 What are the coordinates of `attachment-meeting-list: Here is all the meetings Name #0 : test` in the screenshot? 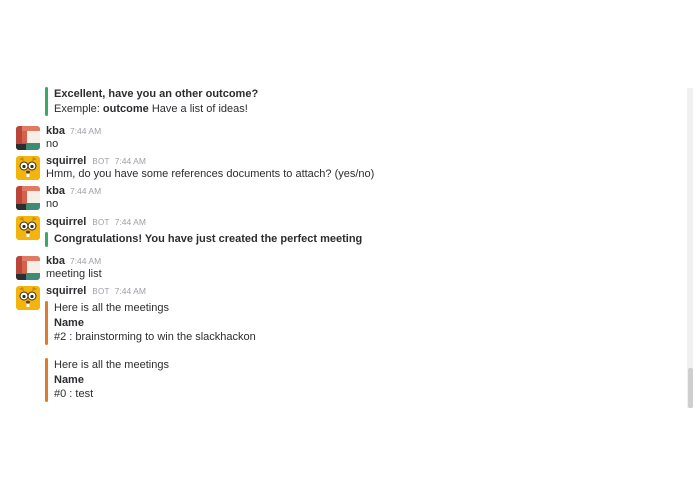 It's located at (107, 380).